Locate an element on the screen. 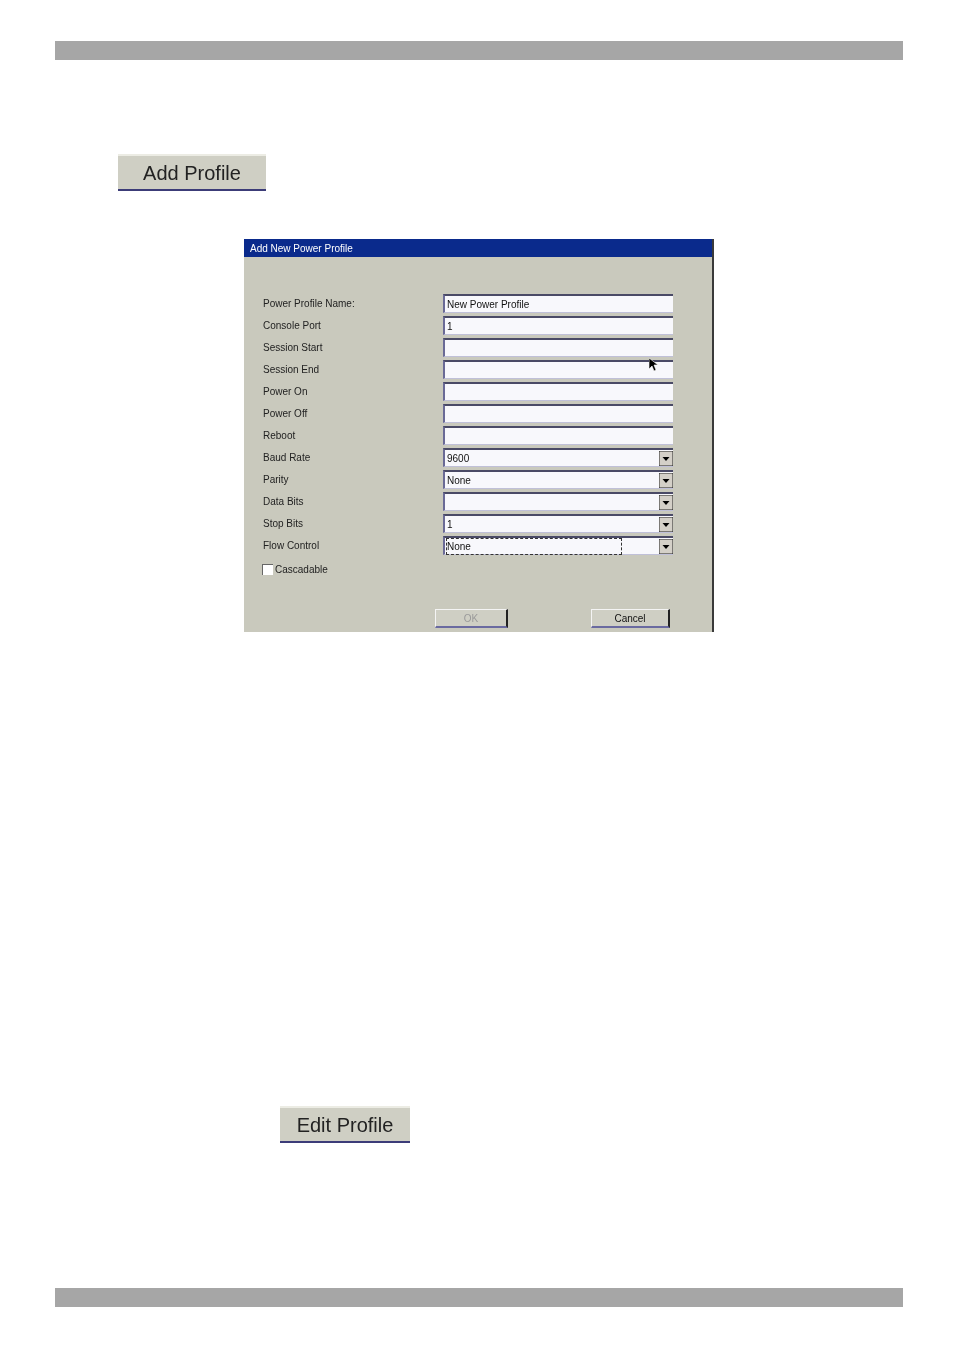 This screenshot has height=1355, width=954. field-label: Power Off is located at coordinates (285, 414).